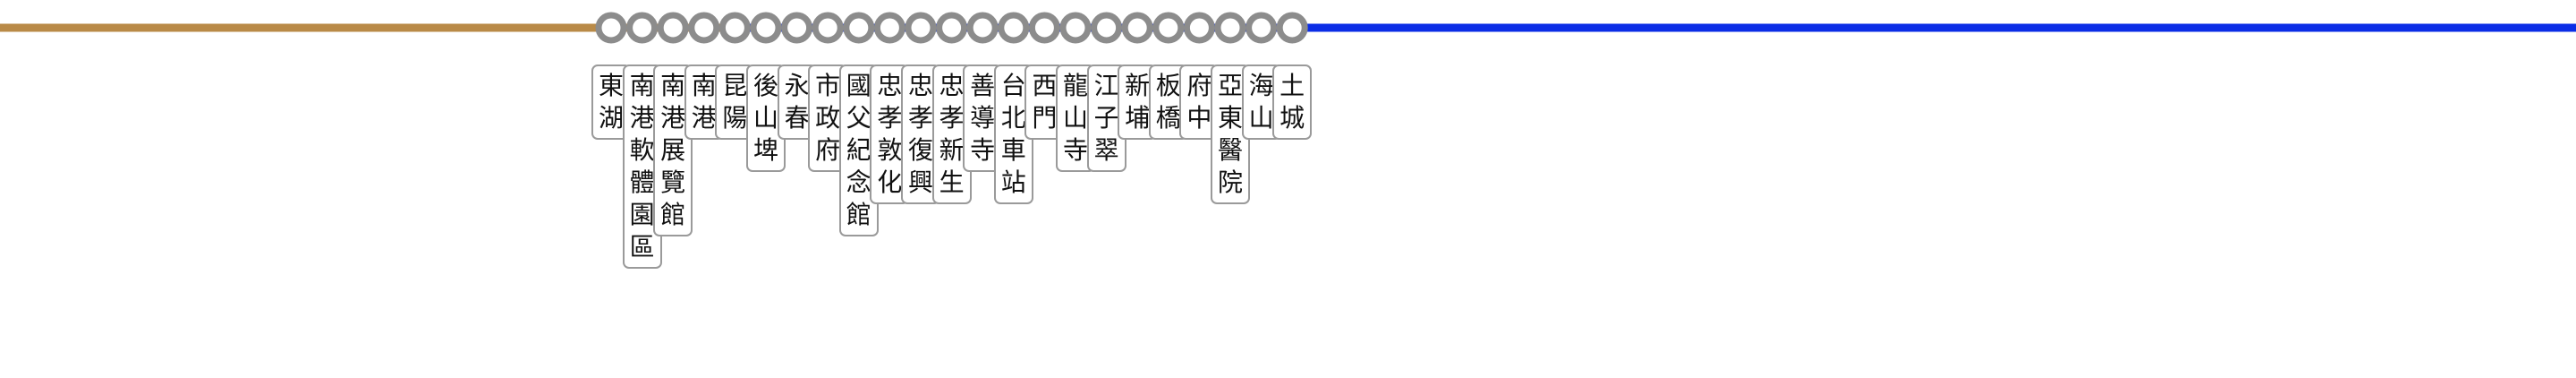 This screenshot has height=378, width=2576. I want to click on station-name-char: 城, so click(1292, 118).